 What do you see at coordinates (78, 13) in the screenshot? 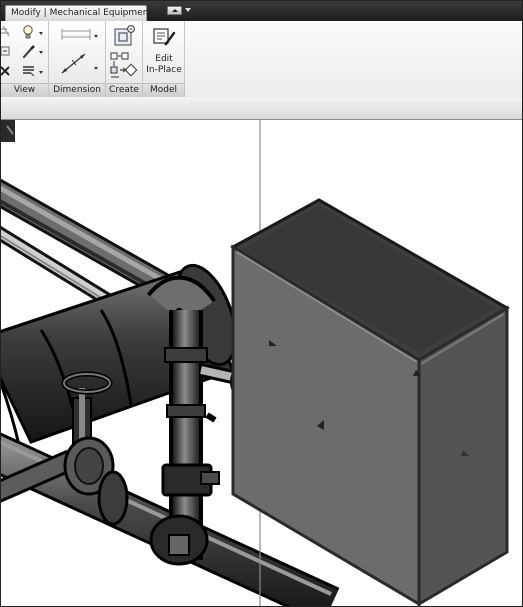
I see `tab-modify-mechanical-equipment: Modify | Mechanical Equipment` at bounding box center [78, 13].